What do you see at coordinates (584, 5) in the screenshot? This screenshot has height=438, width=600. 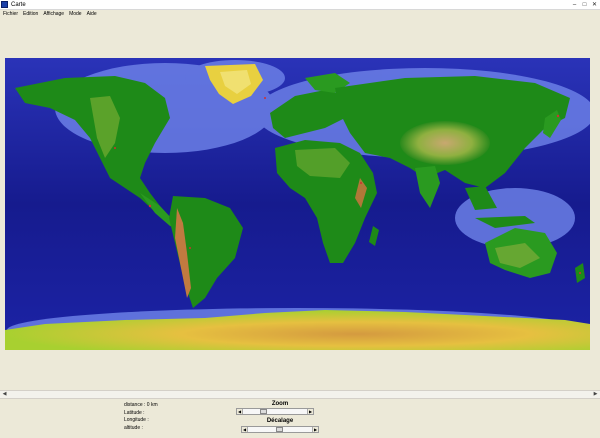 I see `maximize-icon: □` at bounding box center [584, 5].